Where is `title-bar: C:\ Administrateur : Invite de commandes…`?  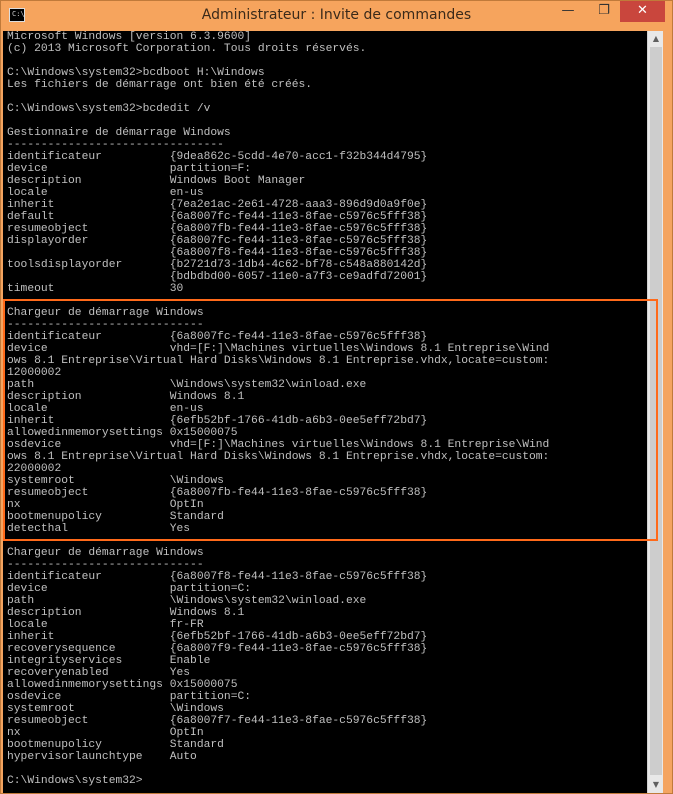
title-bar: C:\ Administrateur : Invite de commandes… is located at coordinates (336, 16).